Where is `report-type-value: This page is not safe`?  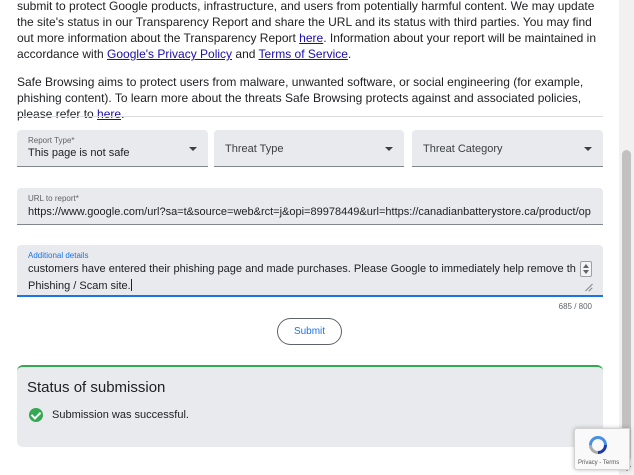 report-type-value: This page is not safe is located at coordinates (79, 153).